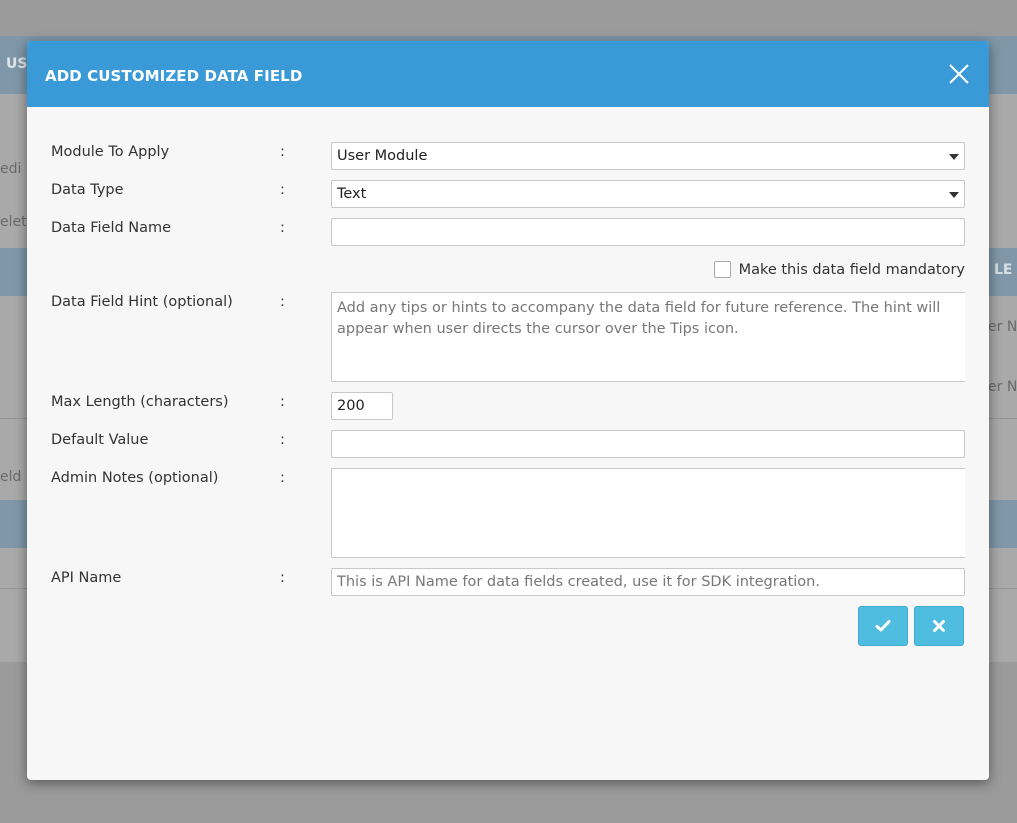  Describe the element at coordinates (11, 169) in the screenshot. I see `background-snippet: edi` at that location.